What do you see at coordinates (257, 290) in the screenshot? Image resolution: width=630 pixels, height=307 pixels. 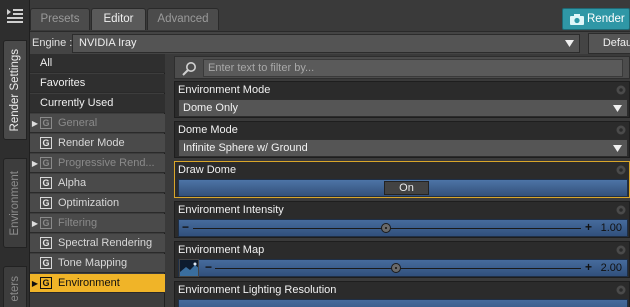 I see `property-title: Environment Lighting Resolution` at bounding box center [257, 290].